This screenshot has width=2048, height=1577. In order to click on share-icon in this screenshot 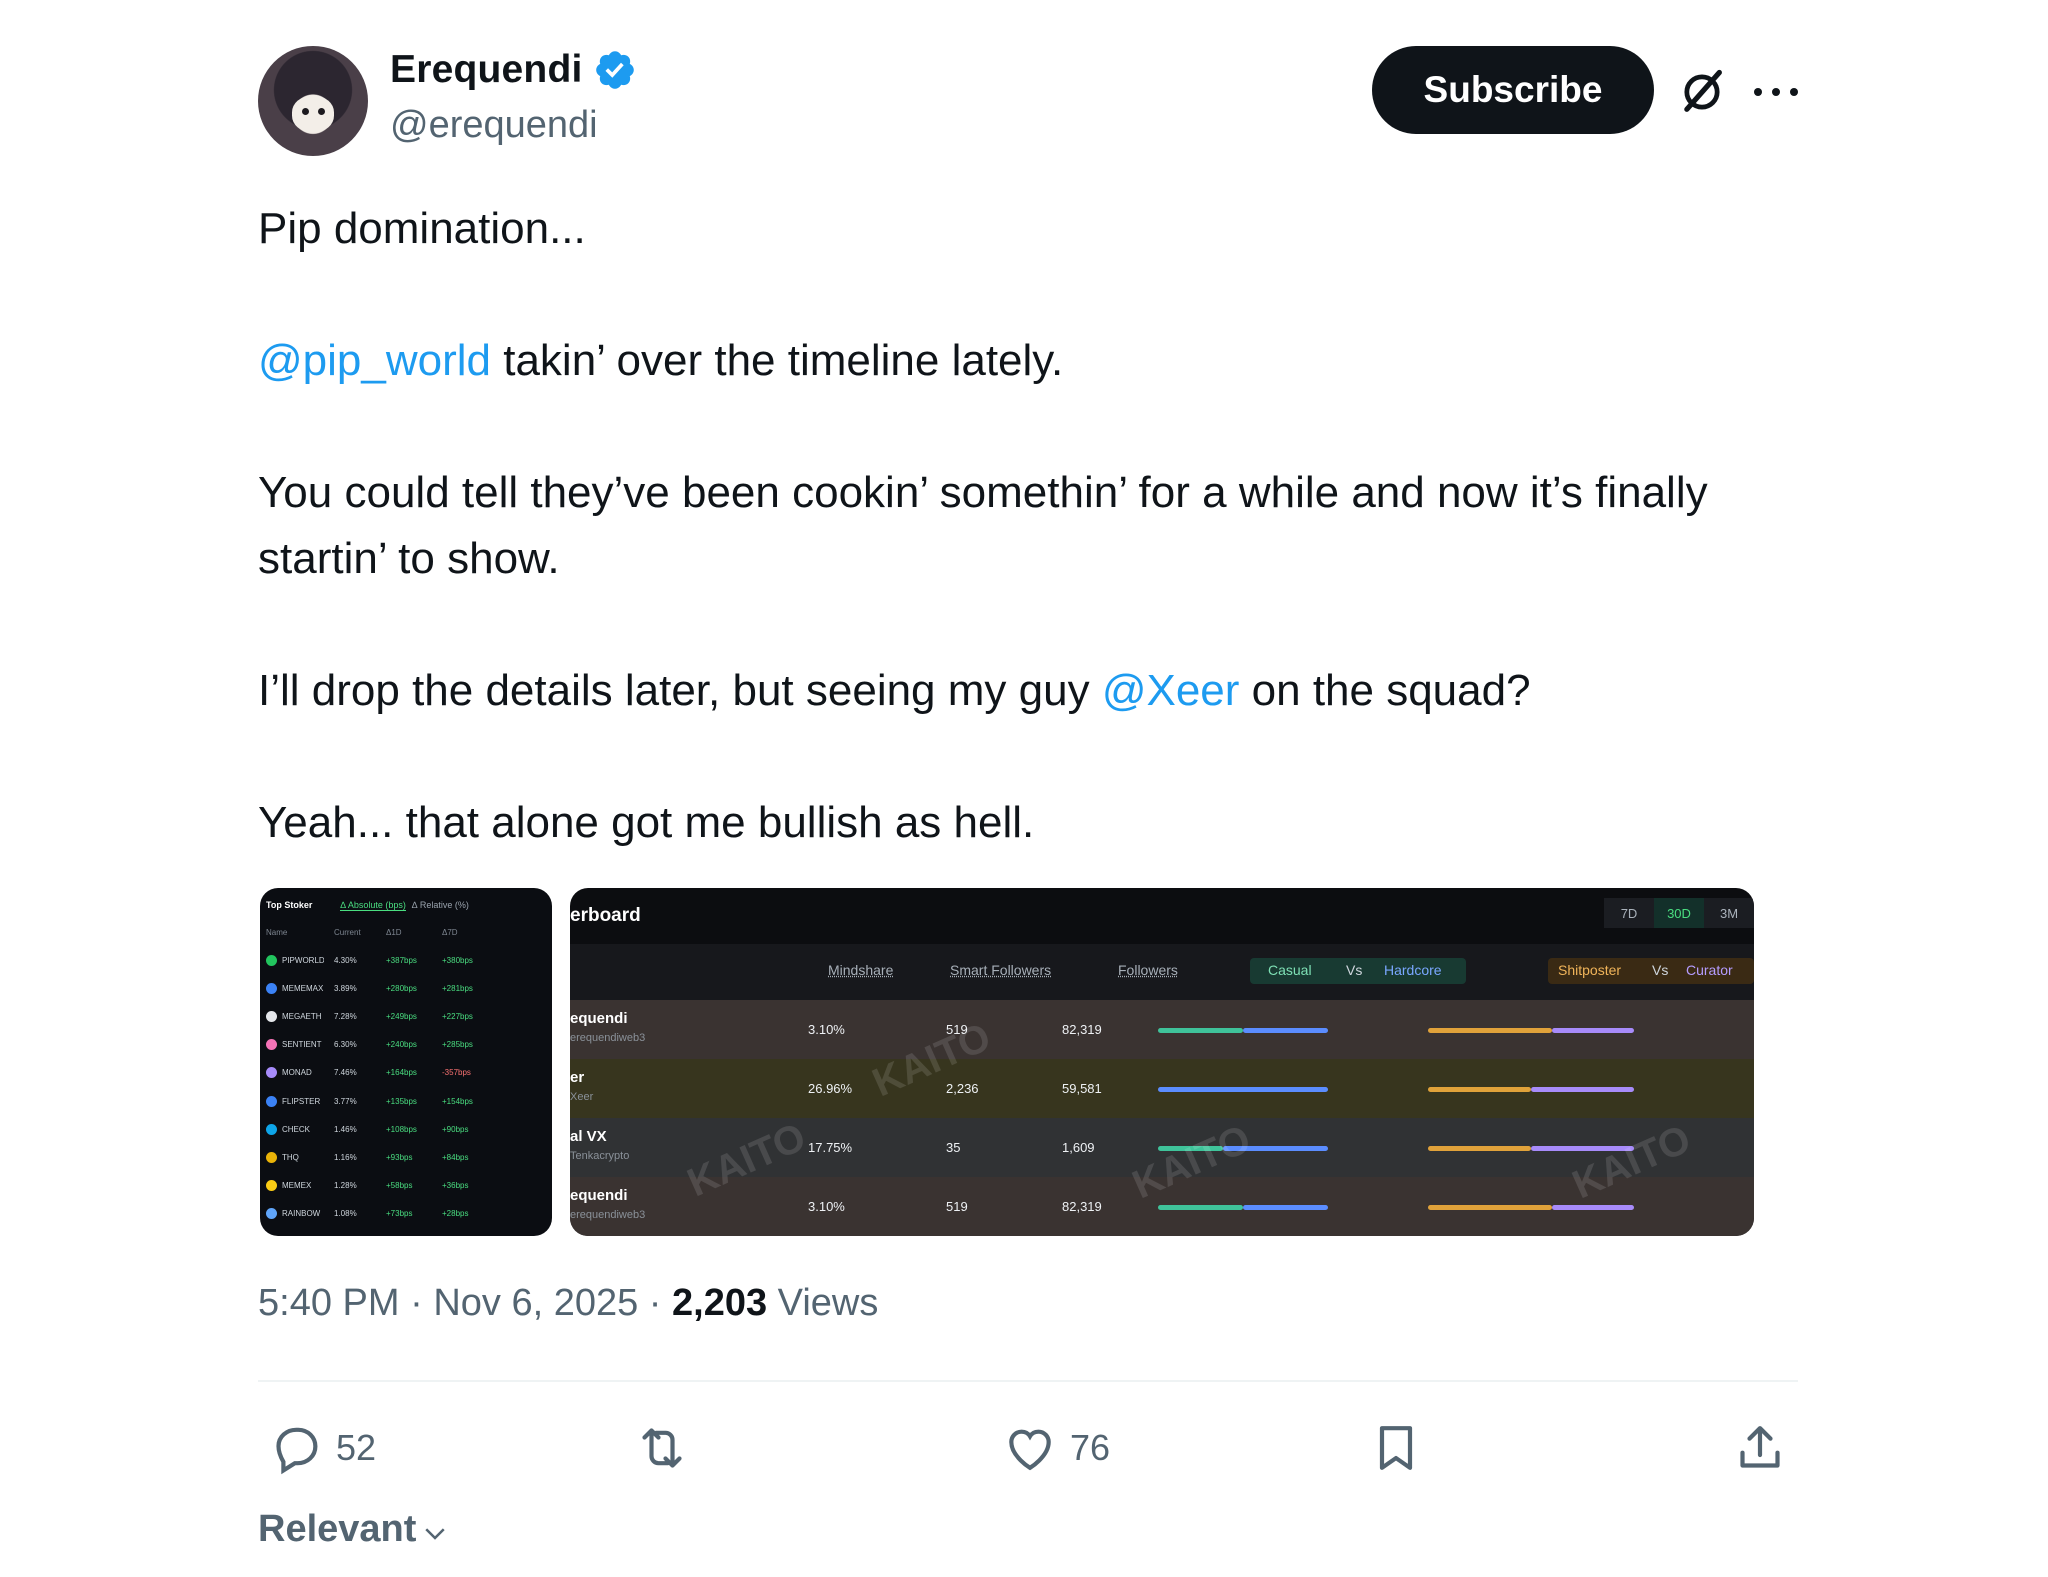, I will do `click(1760, 1447)`.